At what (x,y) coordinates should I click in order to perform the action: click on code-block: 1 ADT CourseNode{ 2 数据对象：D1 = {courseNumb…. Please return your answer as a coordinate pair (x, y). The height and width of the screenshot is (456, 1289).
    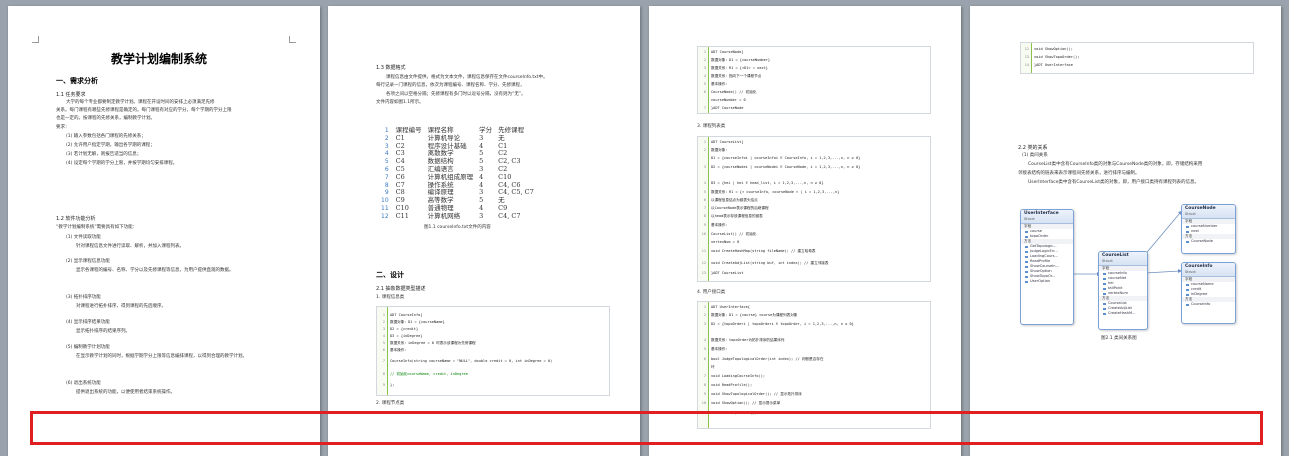
    Looking at the image, I should click on (814, 80).